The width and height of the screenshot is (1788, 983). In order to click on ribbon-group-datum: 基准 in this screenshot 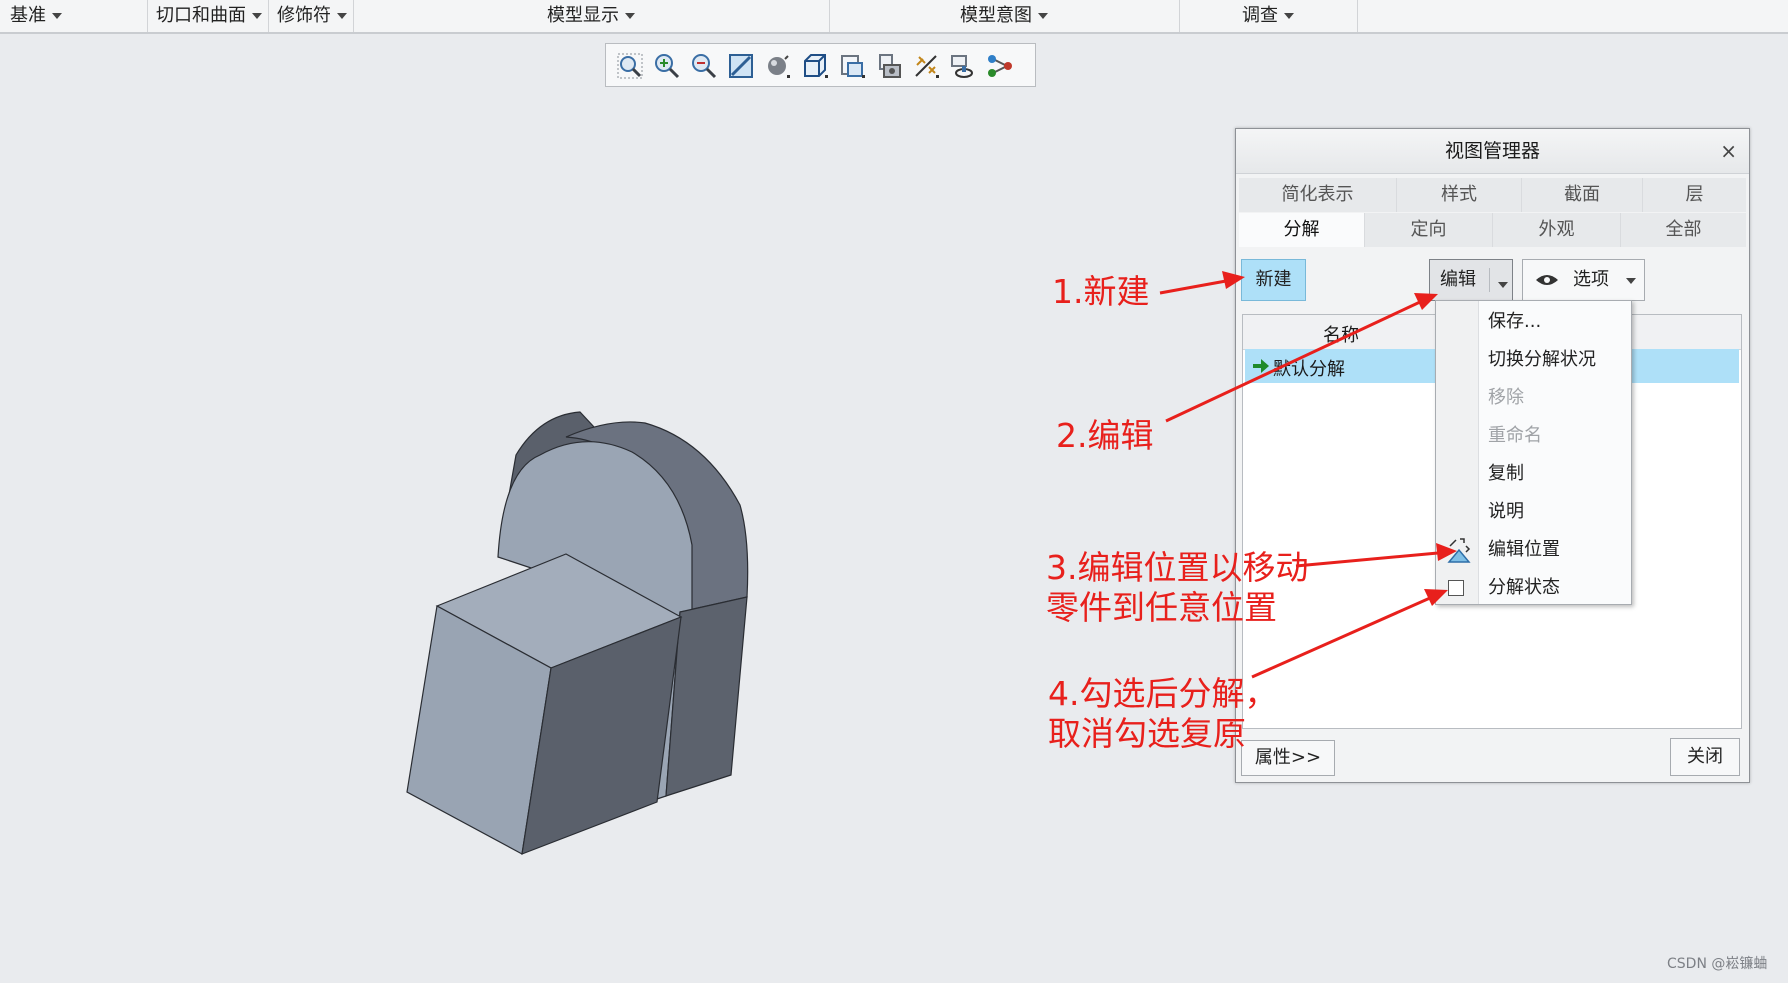, I will do `click(74, 16)`.